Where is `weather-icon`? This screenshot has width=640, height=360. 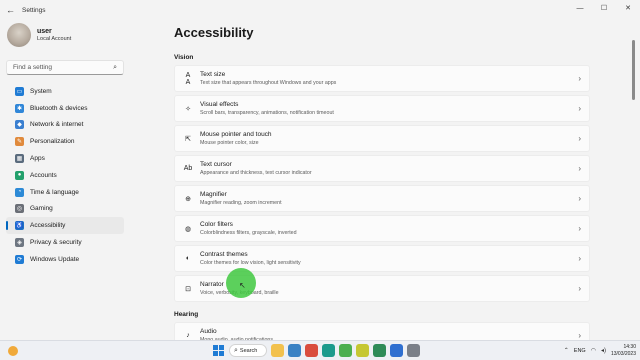 weather-icon is located at coordinates (13, 351).